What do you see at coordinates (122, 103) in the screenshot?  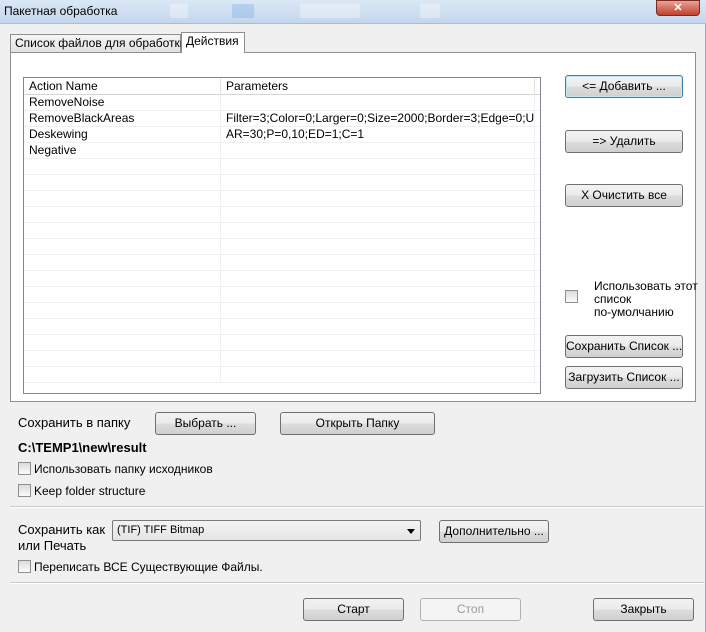 I see `cell-action-name: RemoveNoise` at bounding box center [122, 103].